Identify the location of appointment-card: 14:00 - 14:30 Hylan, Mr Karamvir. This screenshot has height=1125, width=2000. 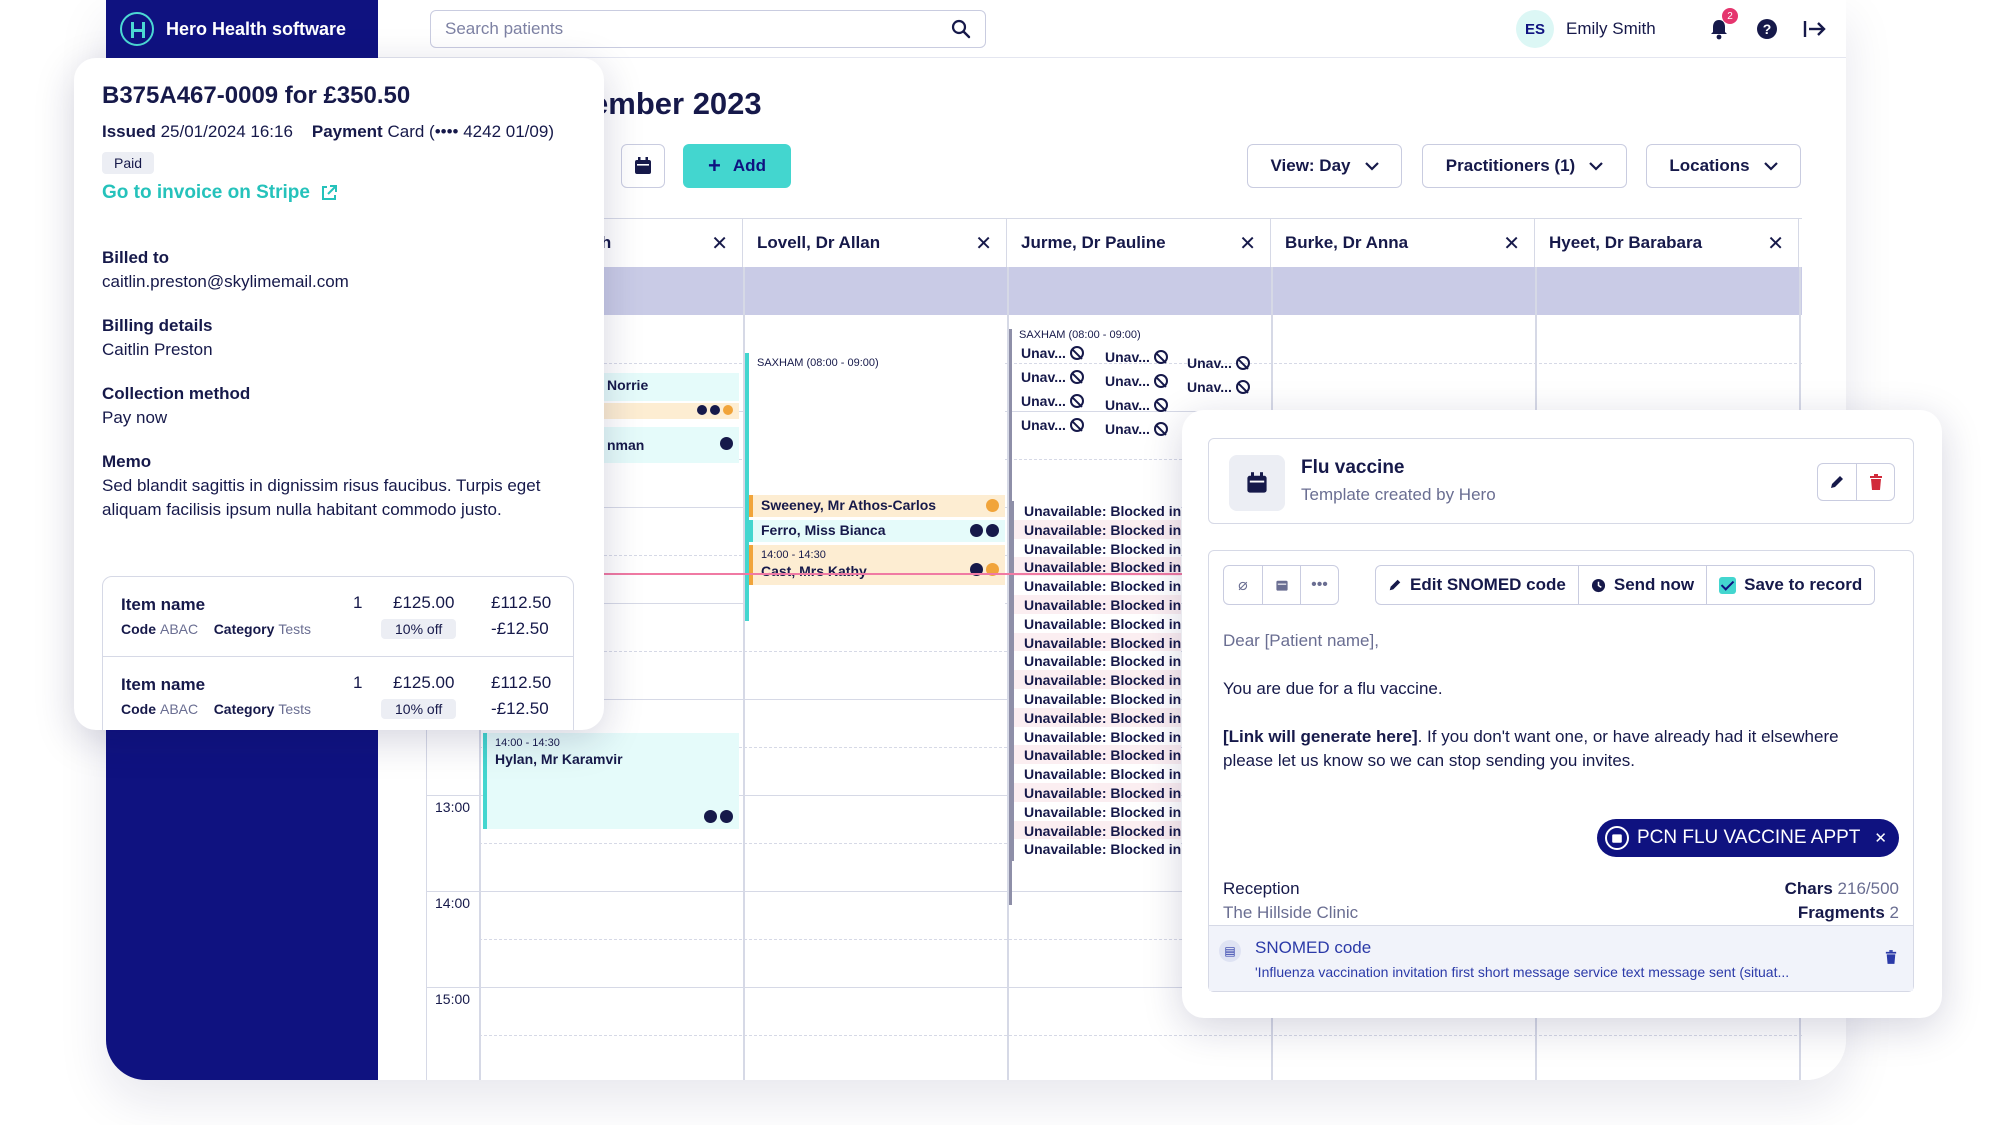
(611, 781).